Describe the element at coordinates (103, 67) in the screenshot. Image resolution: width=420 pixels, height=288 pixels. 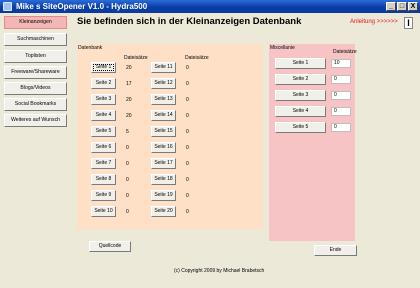
I see `page-button-1: Seite 1` at that location.